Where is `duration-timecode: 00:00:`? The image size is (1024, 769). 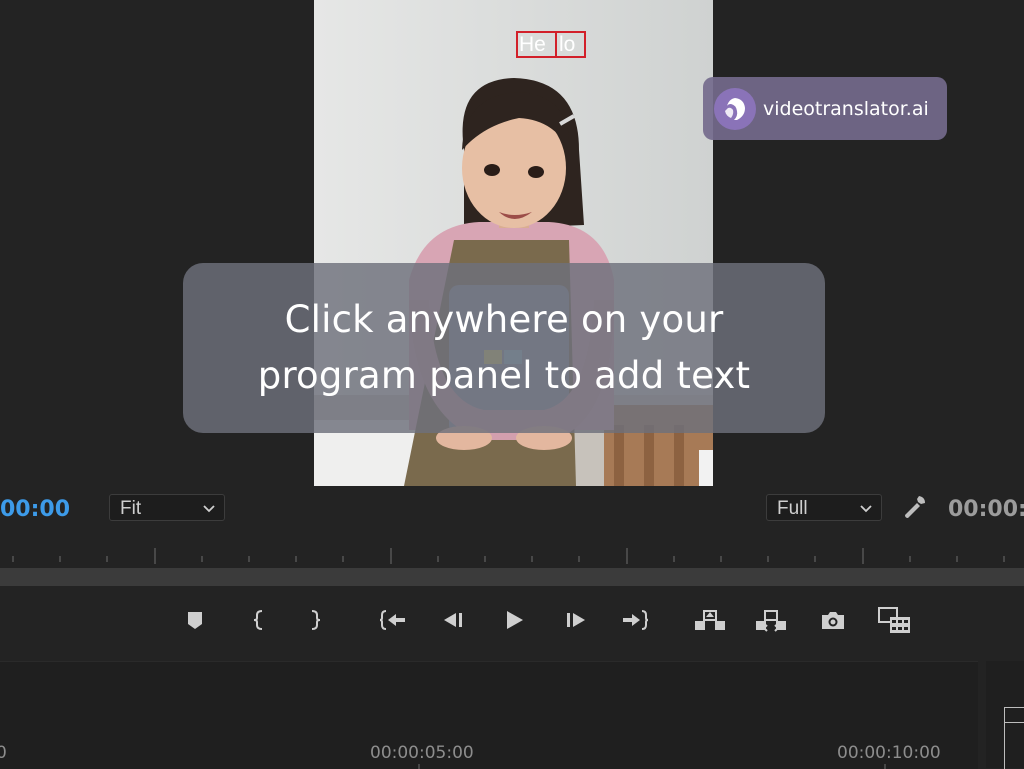
duration-timecode: 00:00: is located at coordinates (986, 509).